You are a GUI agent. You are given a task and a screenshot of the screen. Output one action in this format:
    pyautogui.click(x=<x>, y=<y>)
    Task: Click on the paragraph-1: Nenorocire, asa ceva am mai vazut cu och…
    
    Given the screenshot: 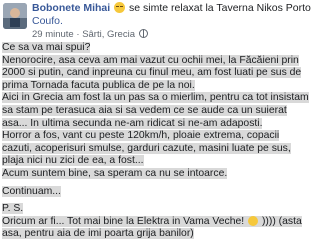 What is the action you would take?
    pyautogui.click(x=152, y=72)
    